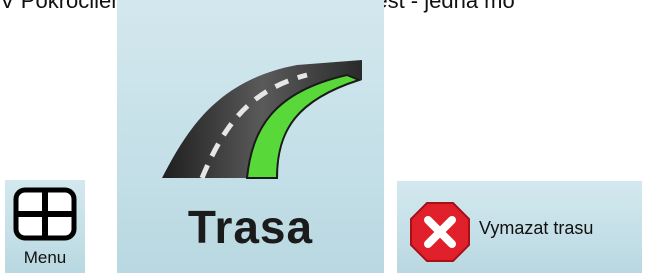  What do you see at coordinates (250, 227) in the screenshot?
I see `route-label: Trasa` at bounding box center [250, 227].